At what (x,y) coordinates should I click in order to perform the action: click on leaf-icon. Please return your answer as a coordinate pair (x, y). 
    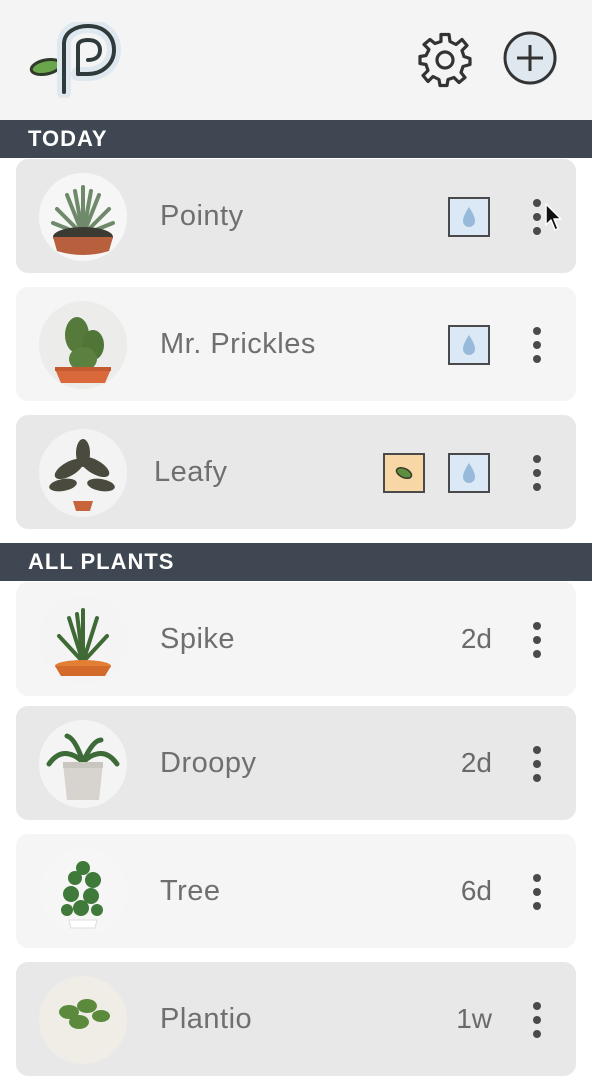
    Looking at the image, I should click on (404, 473).